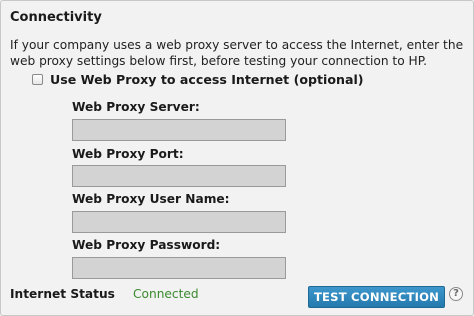 Image resolution: width=474 pixels, height=316 pixels. I want to click on proxy-server-input, so click(179, 130).